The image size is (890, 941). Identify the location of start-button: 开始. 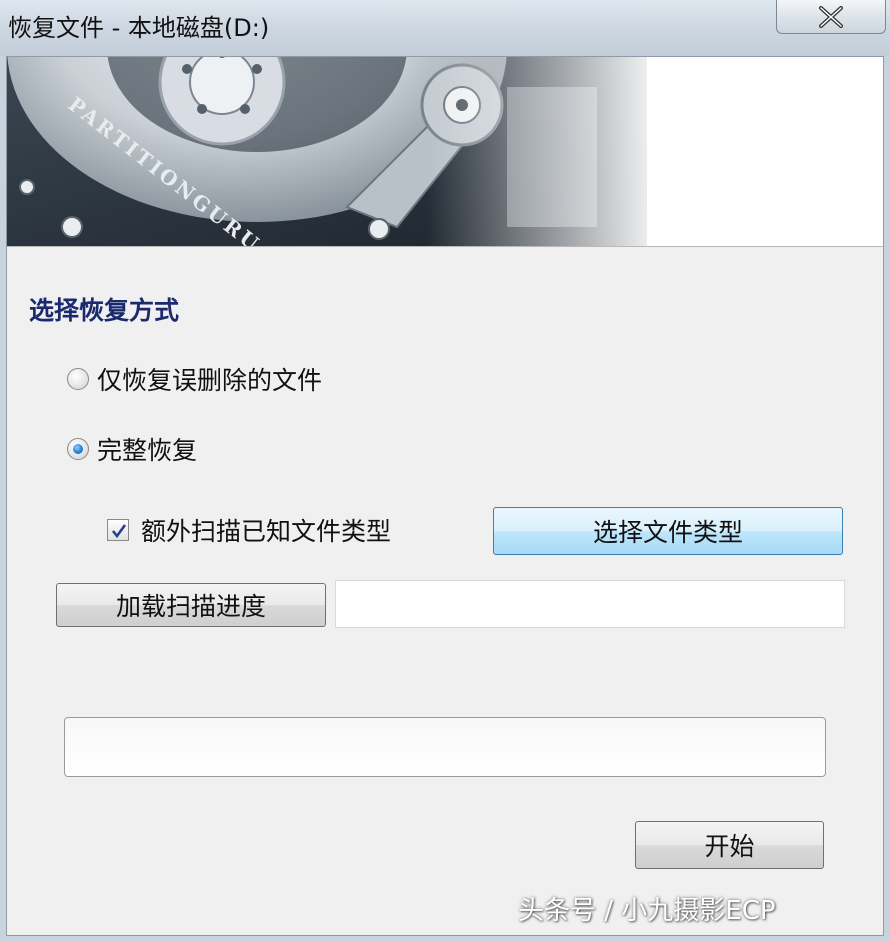
(729, 845).